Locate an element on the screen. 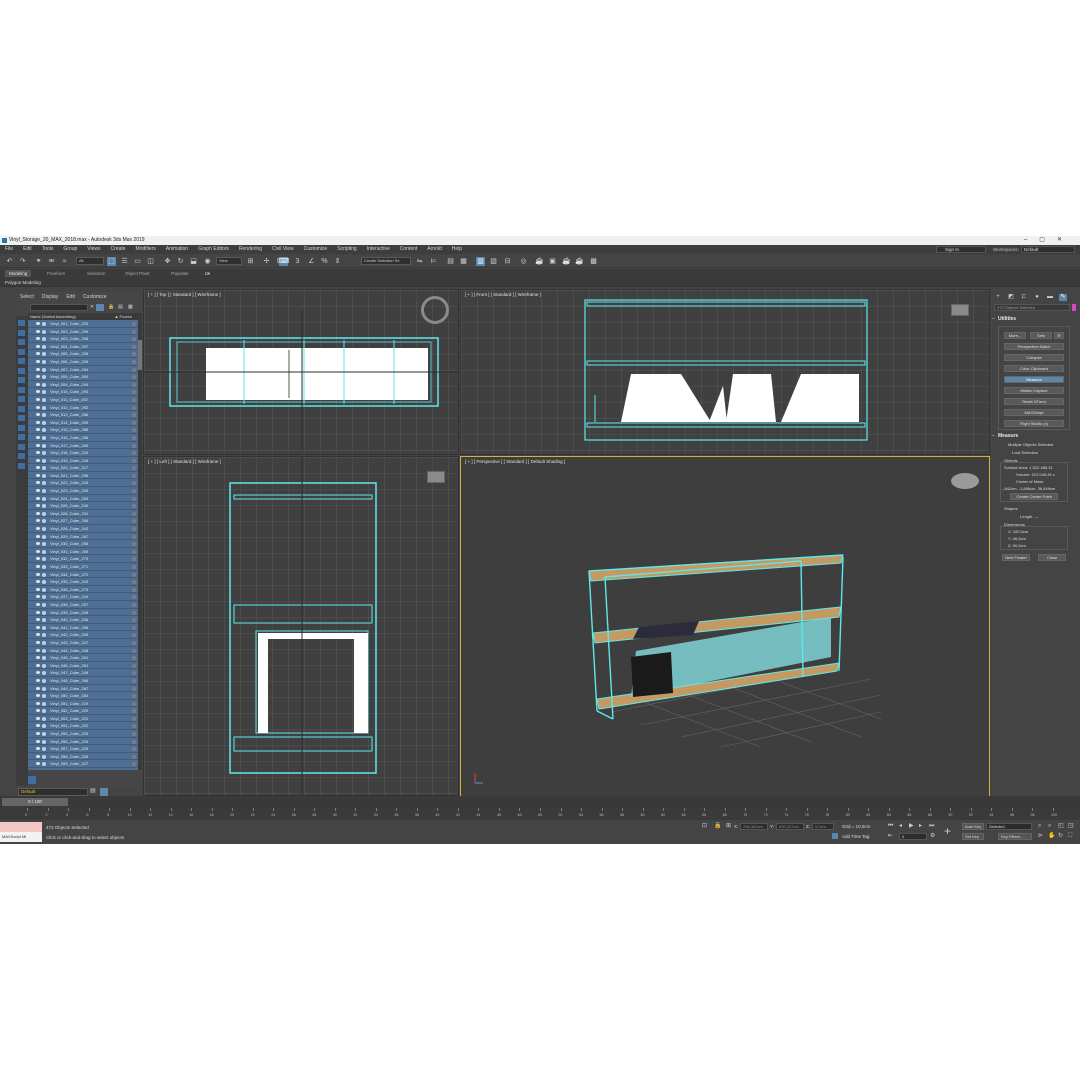 This screenshot has width=1080, height=1080. menu-modifiers: Modifiers is located at coordinates (146, 249).